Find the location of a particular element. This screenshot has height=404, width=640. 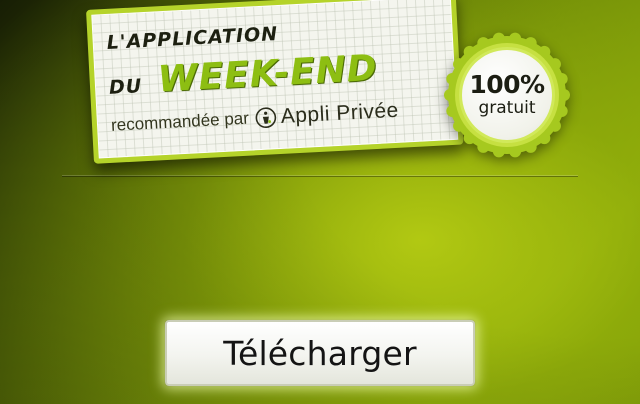

free-badge: 100% gratuit is located at coordinates (507, 95).